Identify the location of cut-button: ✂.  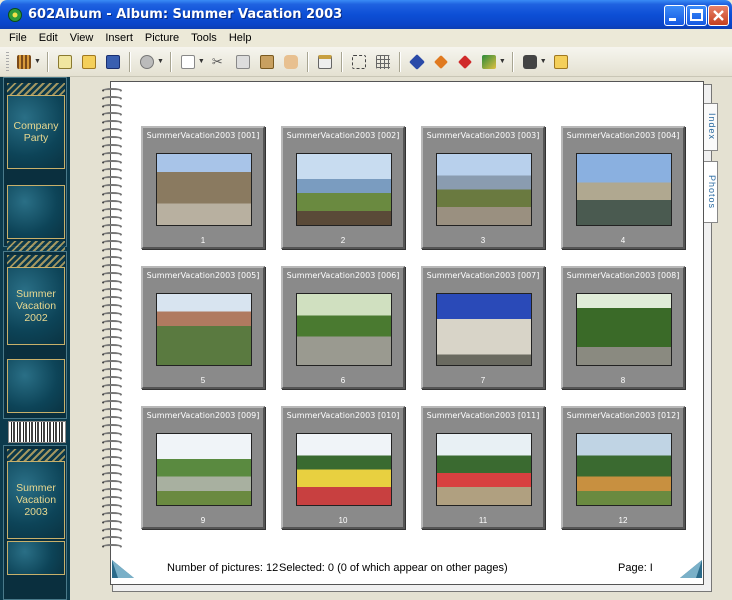
(219, 62).